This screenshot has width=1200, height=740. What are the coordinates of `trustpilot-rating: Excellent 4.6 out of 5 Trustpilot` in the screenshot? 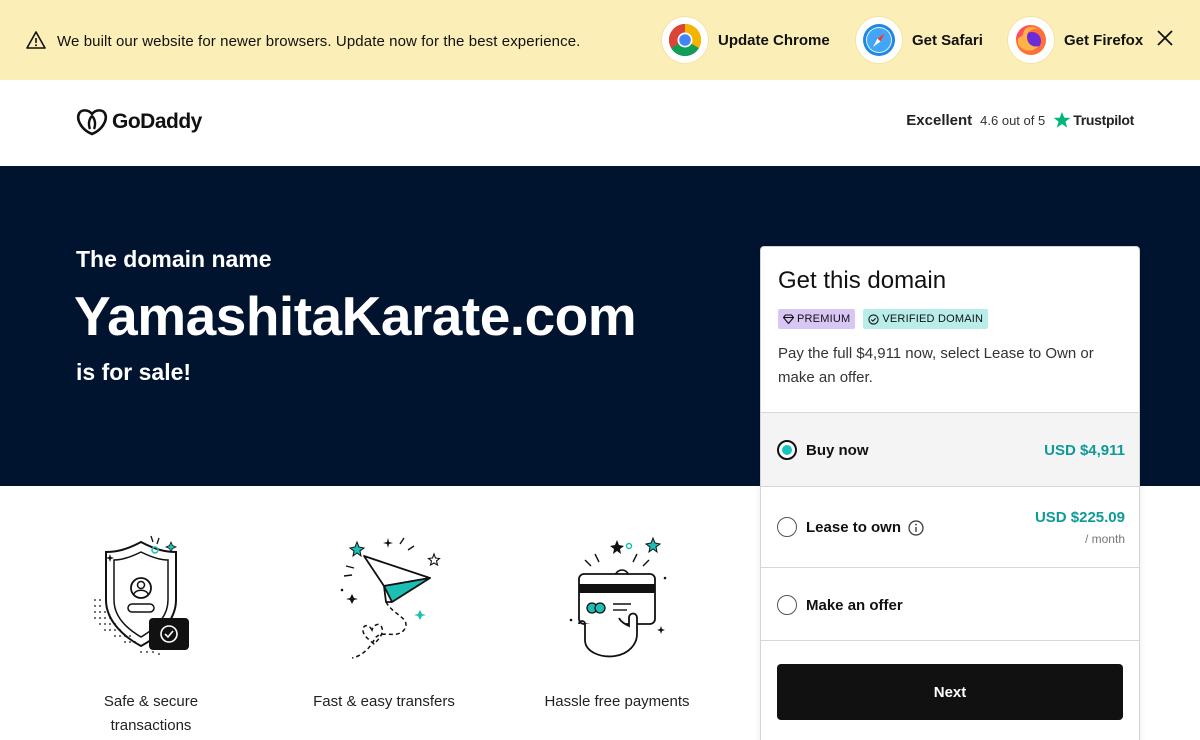 It's located at (1020, 120).